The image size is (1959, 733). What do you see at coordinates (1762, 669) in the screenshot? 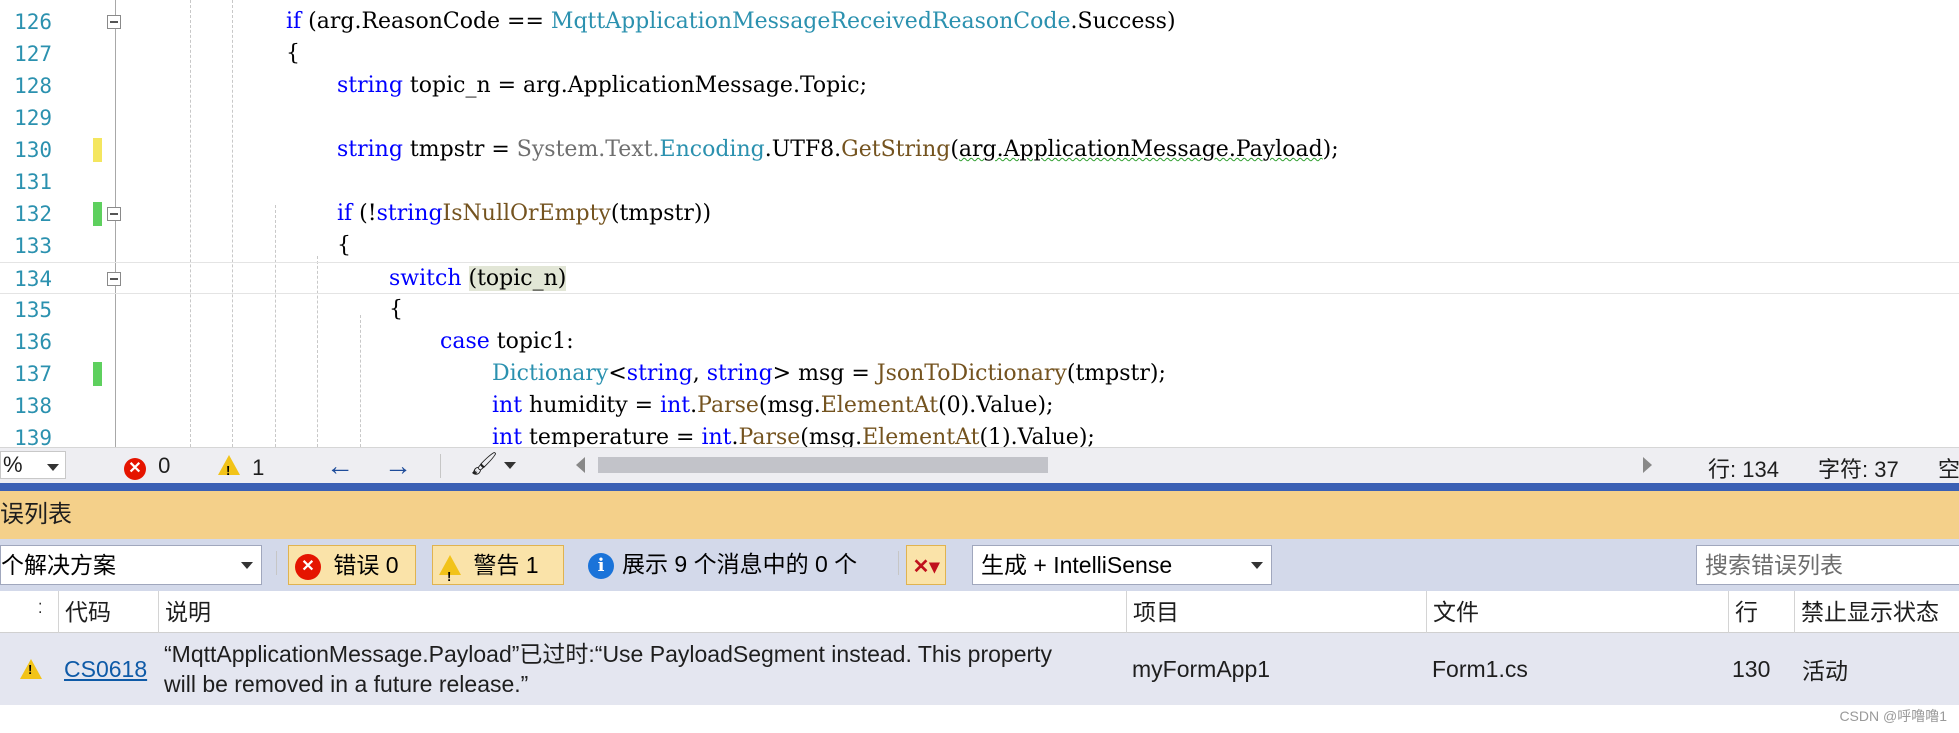
I see `line-cell: 130` at bounding box center [1762, 669].